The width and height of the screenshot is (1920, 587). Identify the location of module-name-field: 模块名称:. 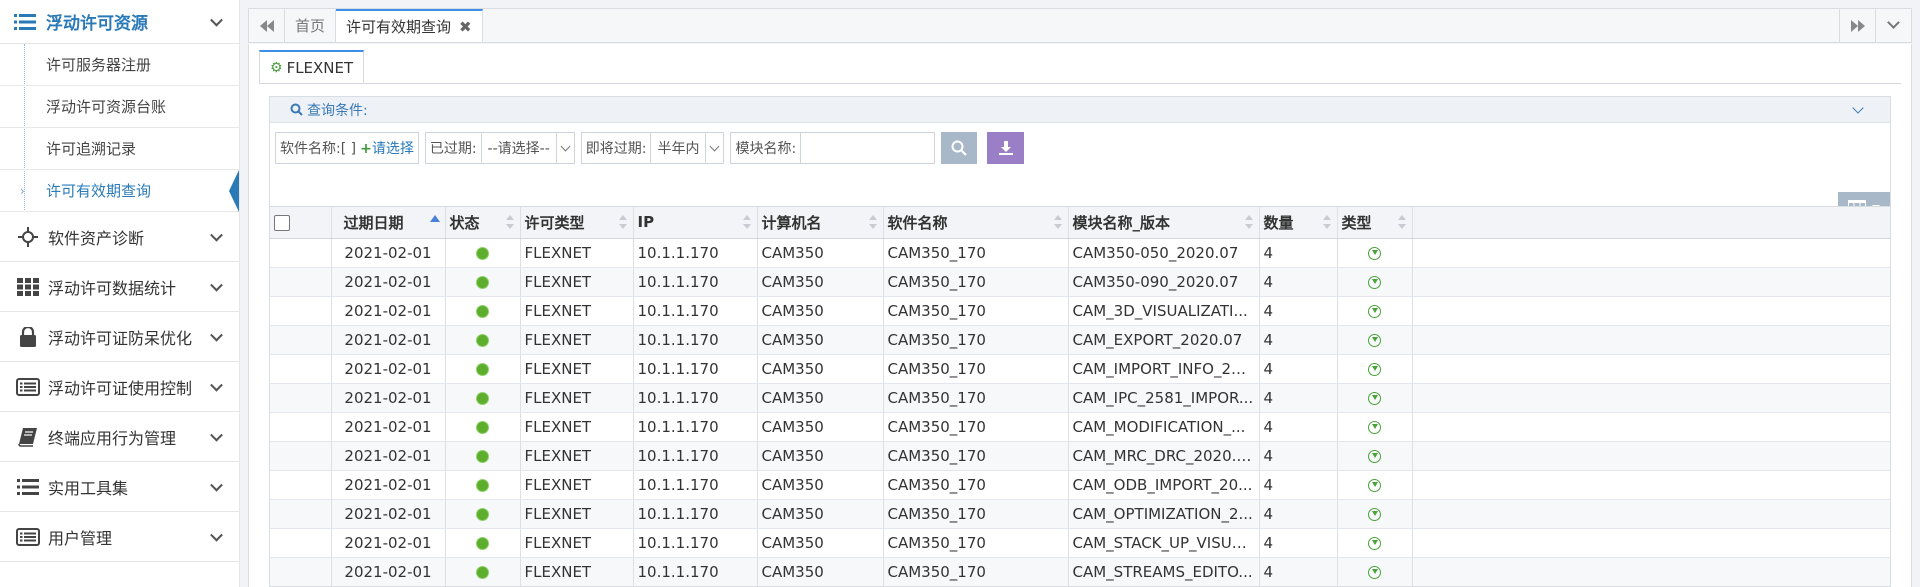
(833, 148).